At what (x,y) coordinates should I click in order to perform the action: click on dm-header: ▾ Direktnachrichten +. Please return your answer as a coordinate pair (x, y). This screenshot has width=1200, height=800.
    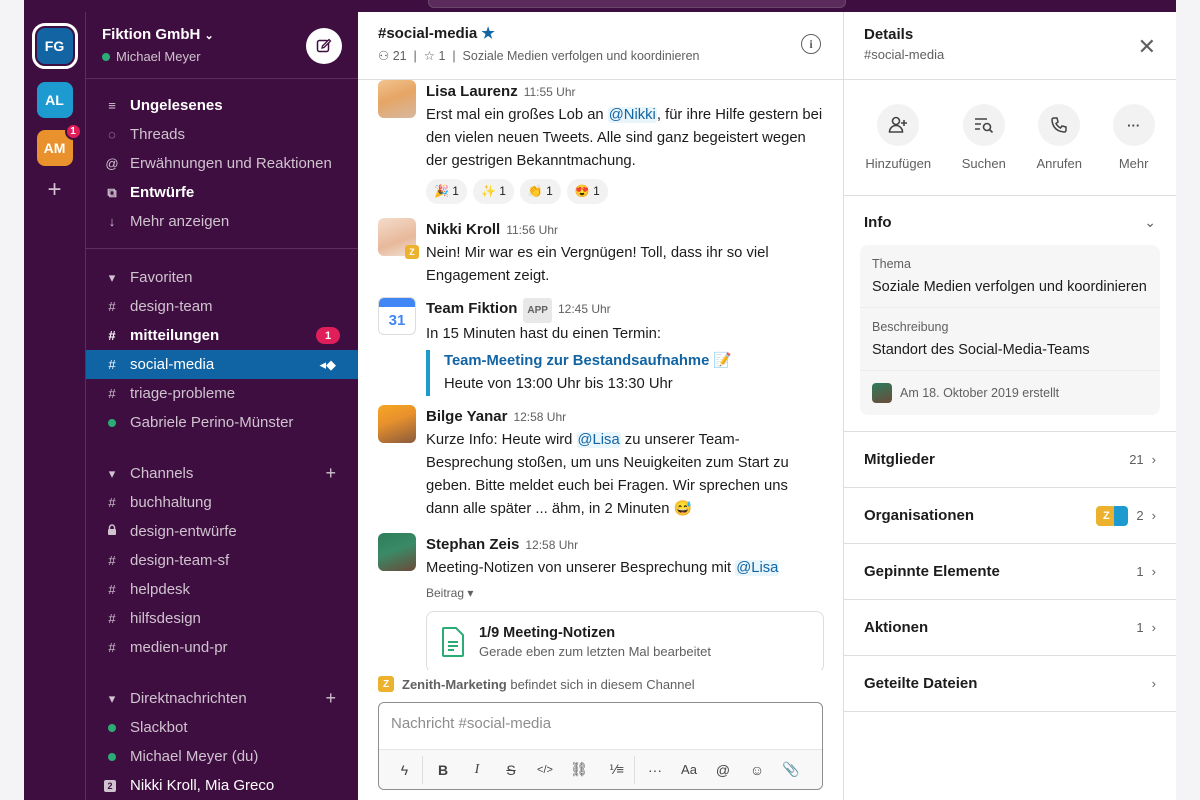
    Looking at the image, I should click on (222, 698).